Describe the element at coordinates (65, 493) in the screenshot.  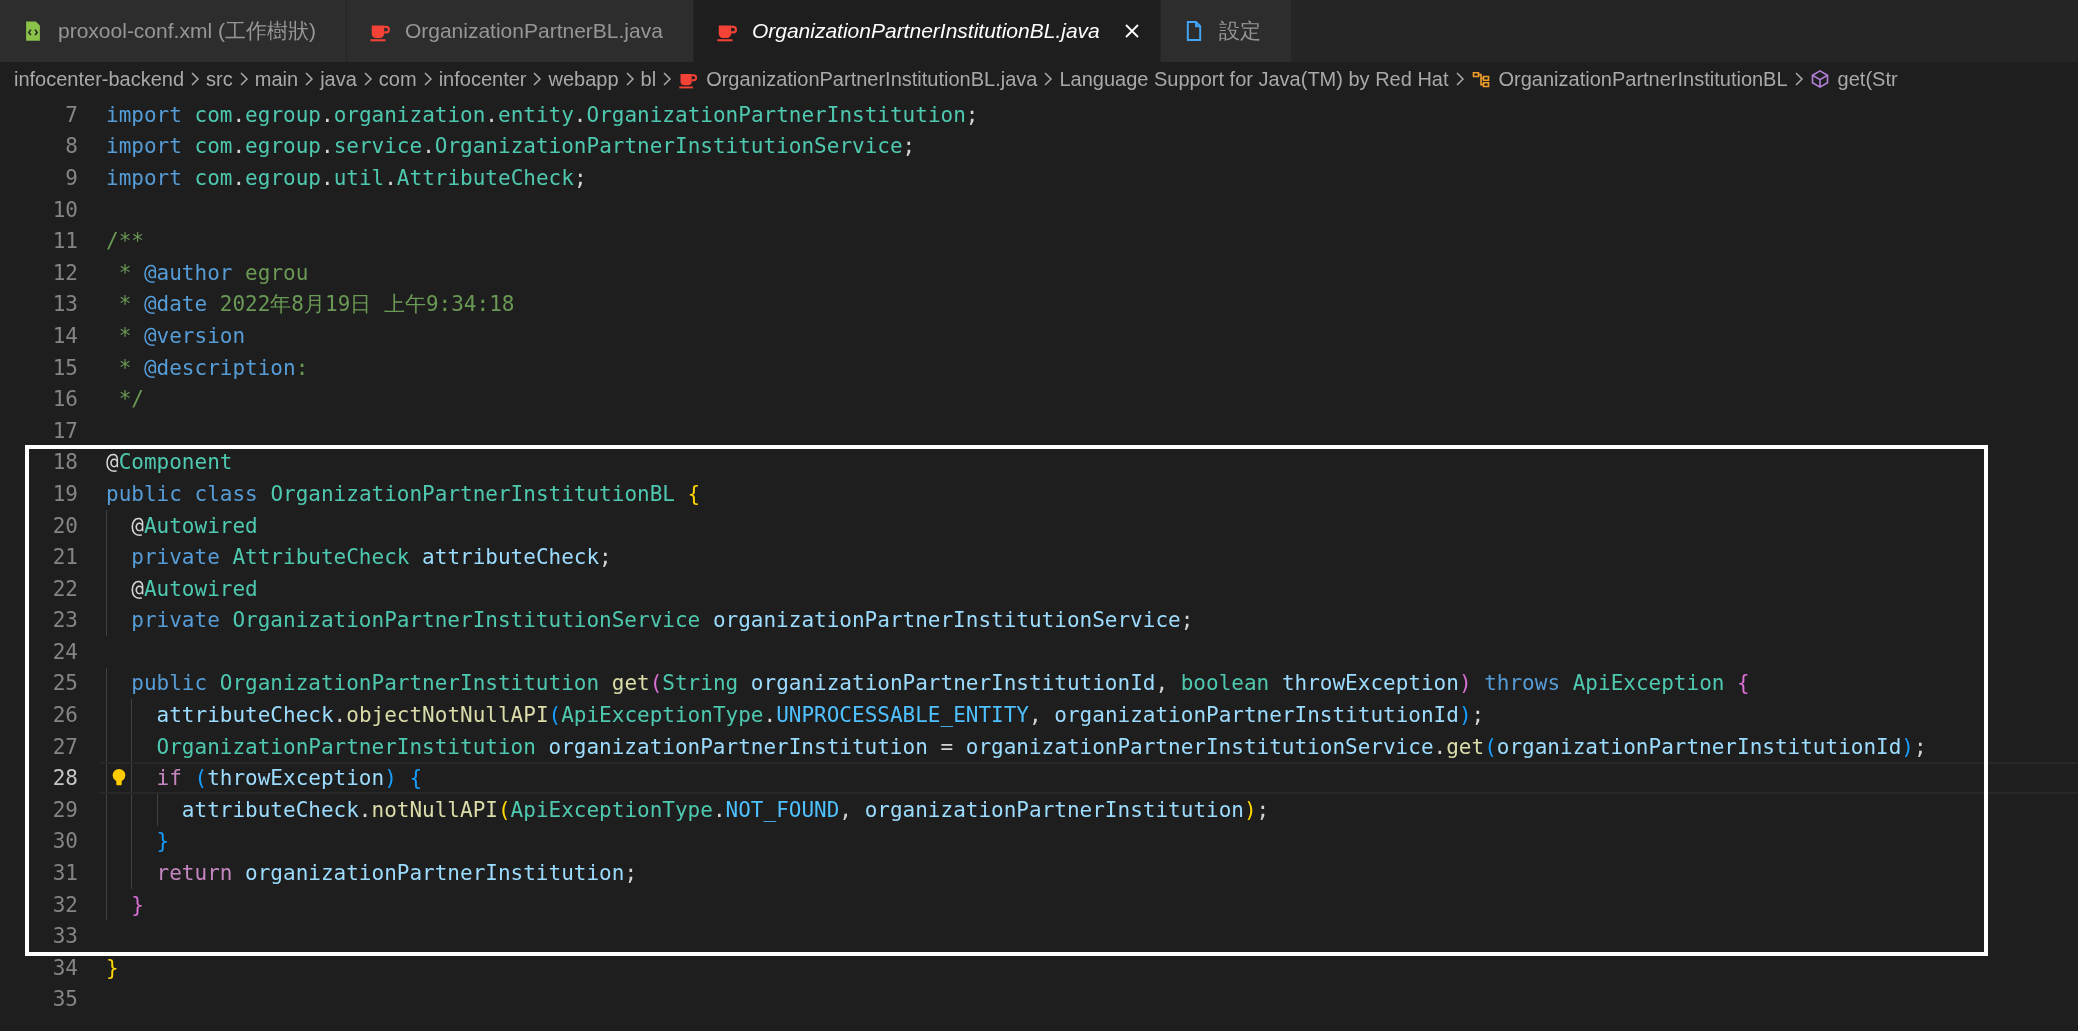
I see `line-number: 19` at that location.